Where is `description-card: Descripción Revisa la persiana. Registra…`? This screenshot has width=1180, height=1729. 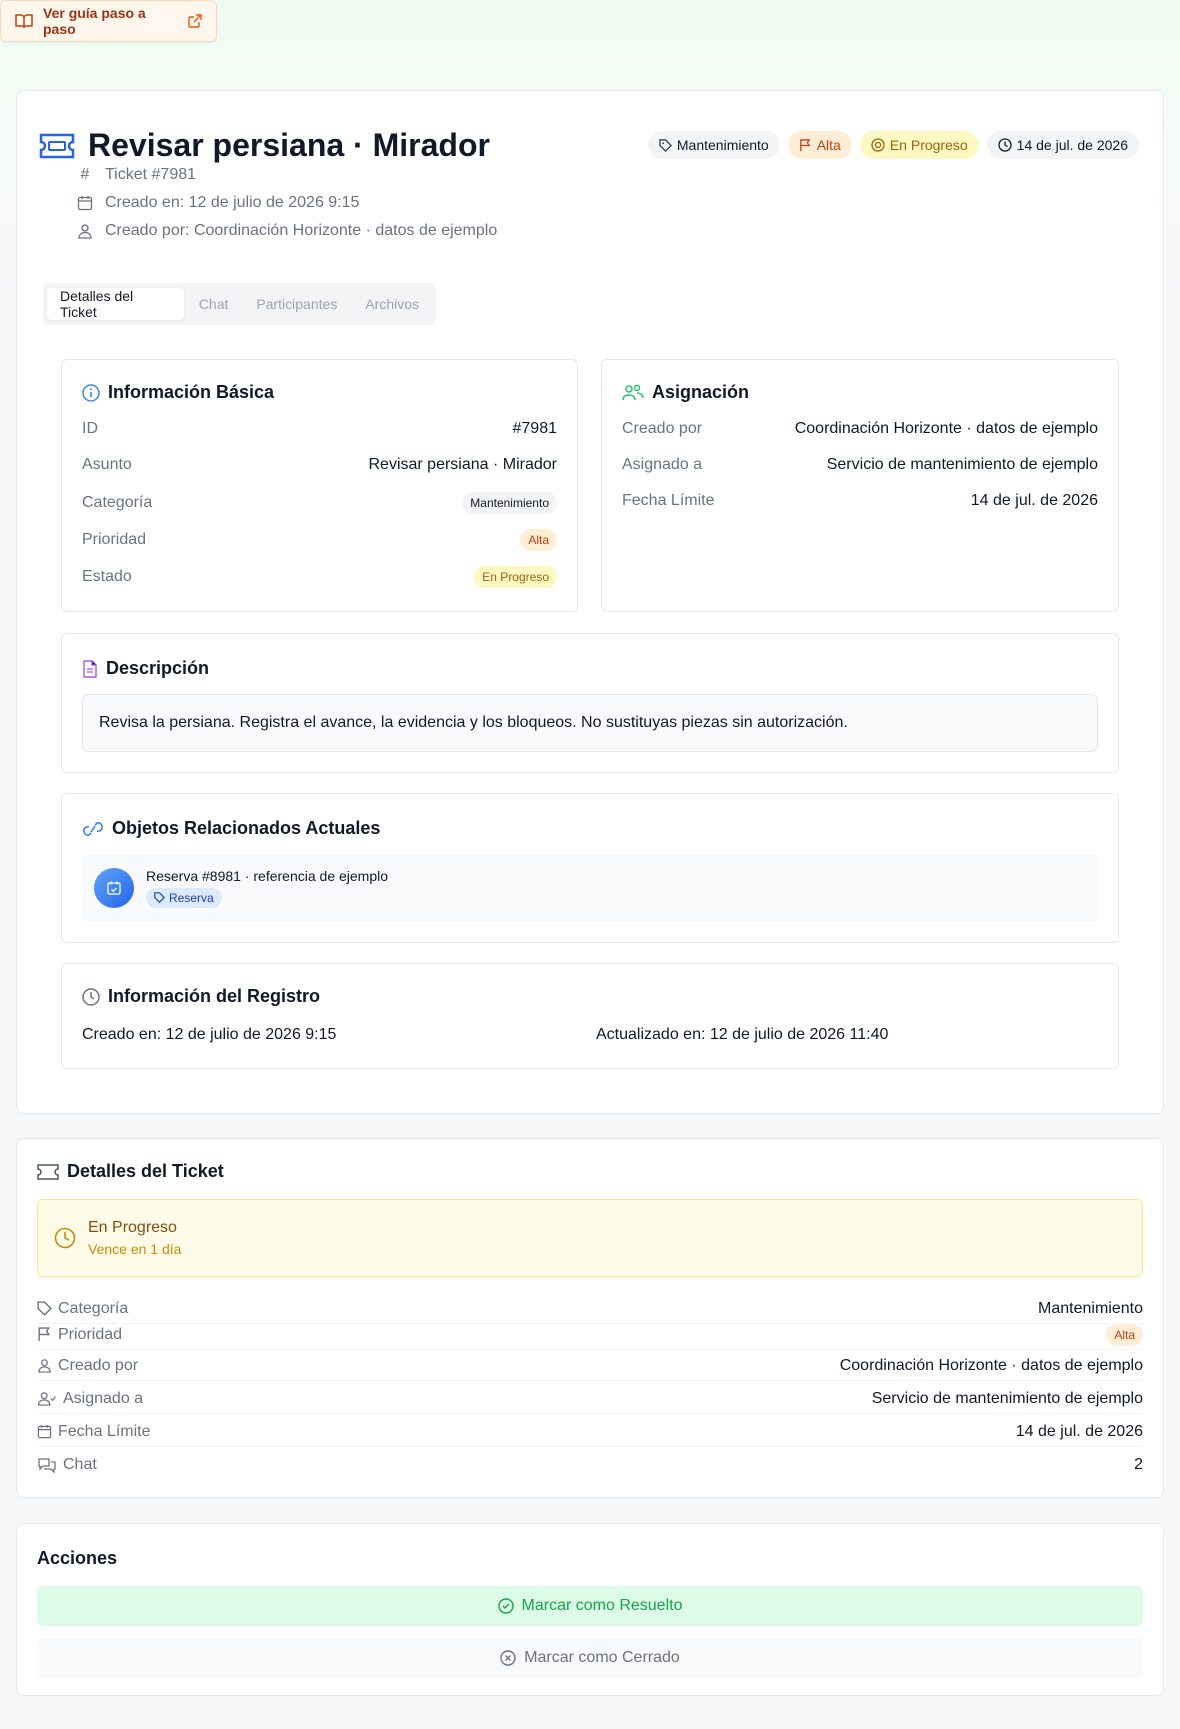 description-card: Descripción Revisa la persiana. Registra… is located at coordinates (590, 703).